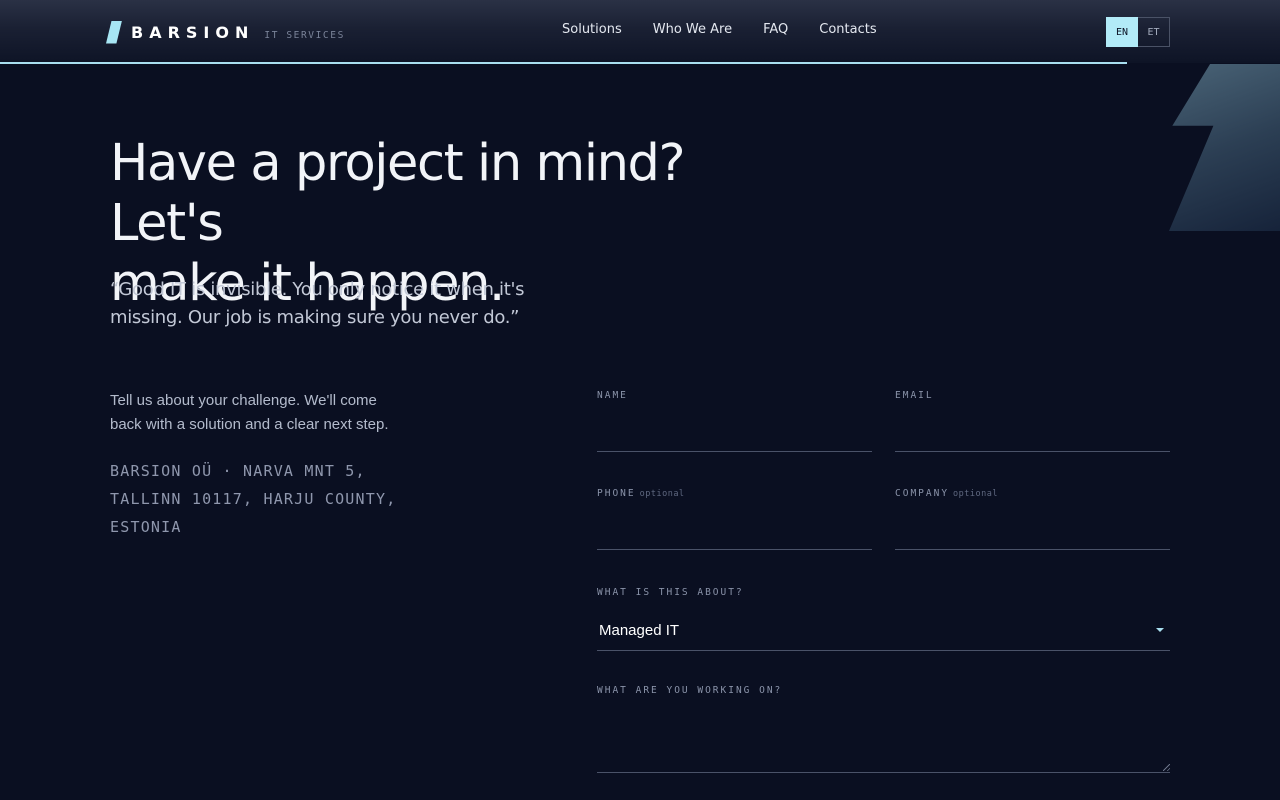 The image size is (1280, 800). What do you see at coordinates (1032, 493) in the screenshot?
I see `company-label: COMPANY optional` at bounding box center [1032, 493].